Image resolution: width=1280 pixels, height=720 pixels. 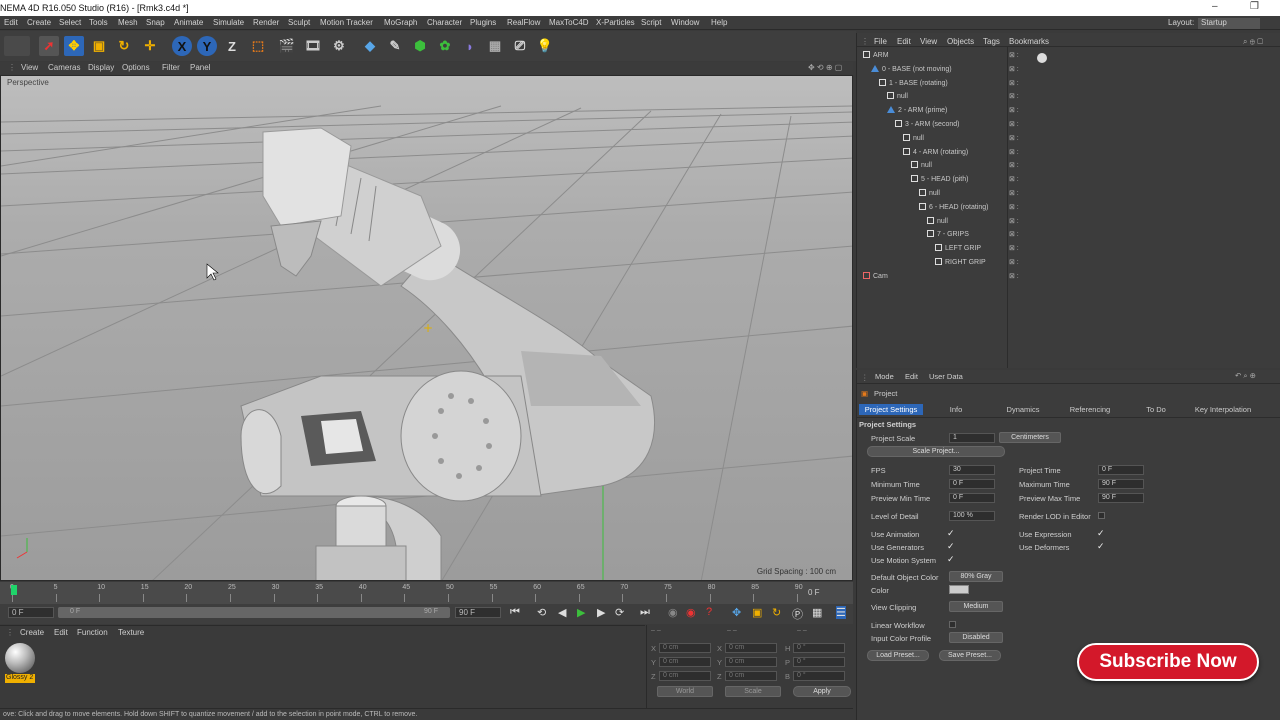 I want to click on menu-animate: Animate, so click(x=188, y=22).